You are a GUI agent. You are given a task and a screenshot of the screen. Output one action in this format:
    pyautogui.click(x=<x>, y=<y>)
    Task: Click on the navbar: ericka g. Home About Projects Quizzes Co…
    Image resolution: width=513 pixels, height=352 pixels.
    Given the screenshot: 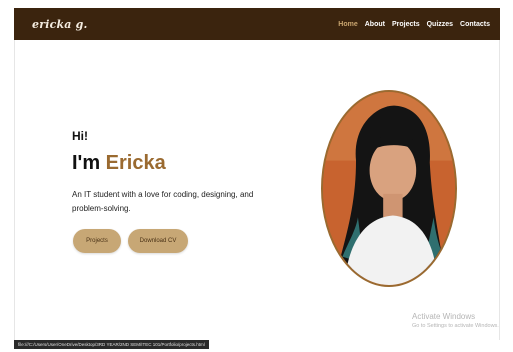 What is the action you would take?
    pyautogui.click(x=257, y=24)
    